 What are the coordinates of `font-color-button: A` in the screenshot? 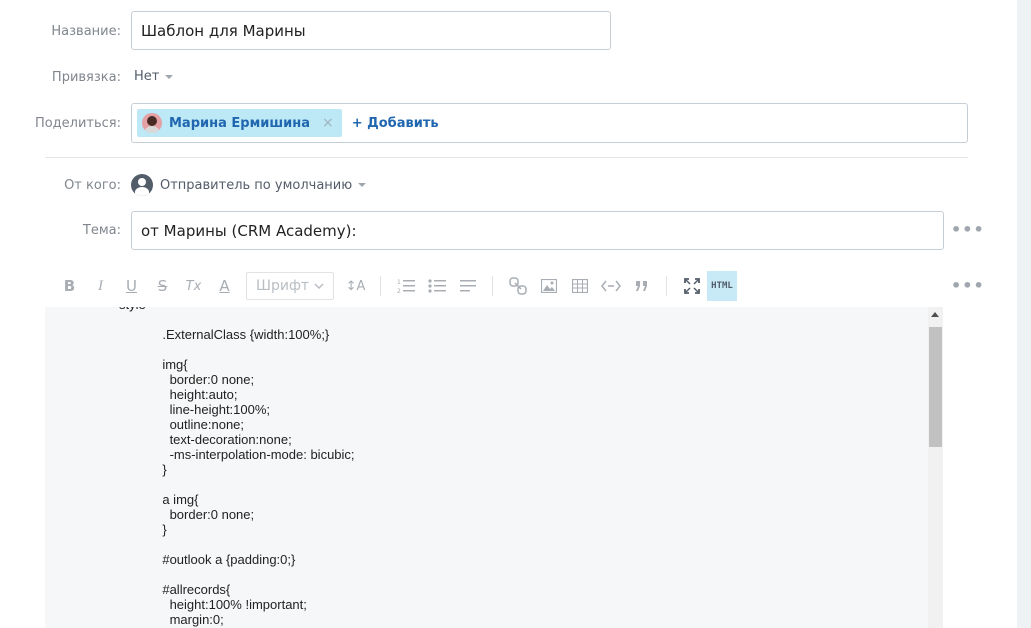 It's located at (224, 286).